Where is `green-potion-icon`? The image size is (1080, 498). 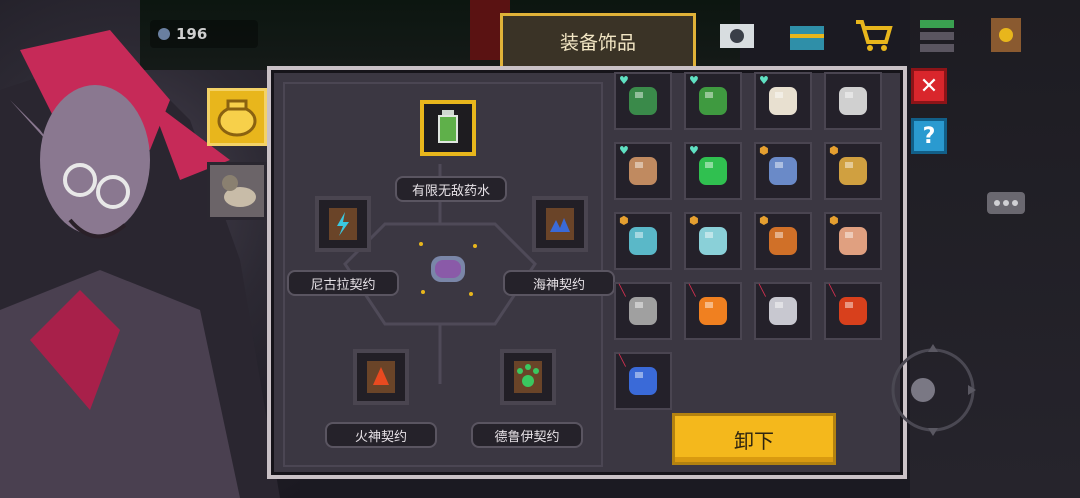
green-potion-icon is located at coordinates (448, 126).